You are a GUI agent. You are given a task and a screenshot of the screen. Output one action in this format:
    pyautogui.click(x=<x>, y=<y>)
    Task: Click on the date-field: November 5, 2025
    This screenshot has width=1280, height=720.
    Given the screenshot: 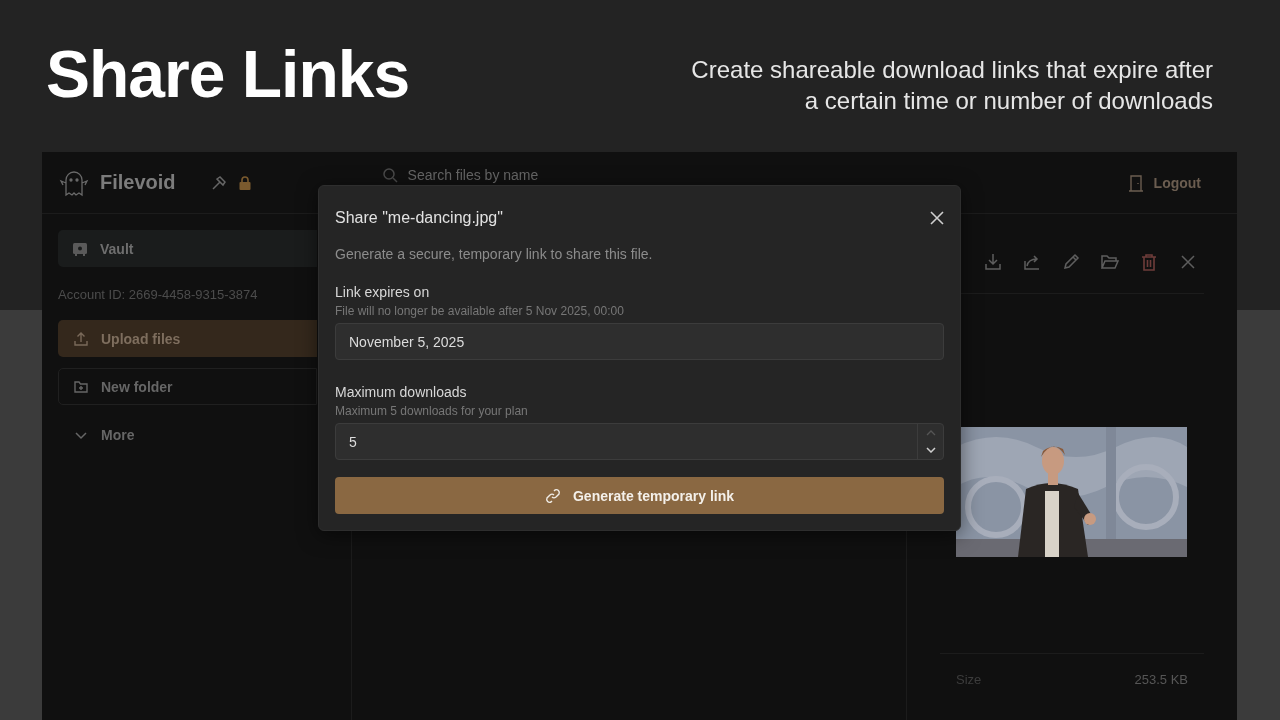 What is the action you would take?
    pyautogui.click(x=639, y=341)
    